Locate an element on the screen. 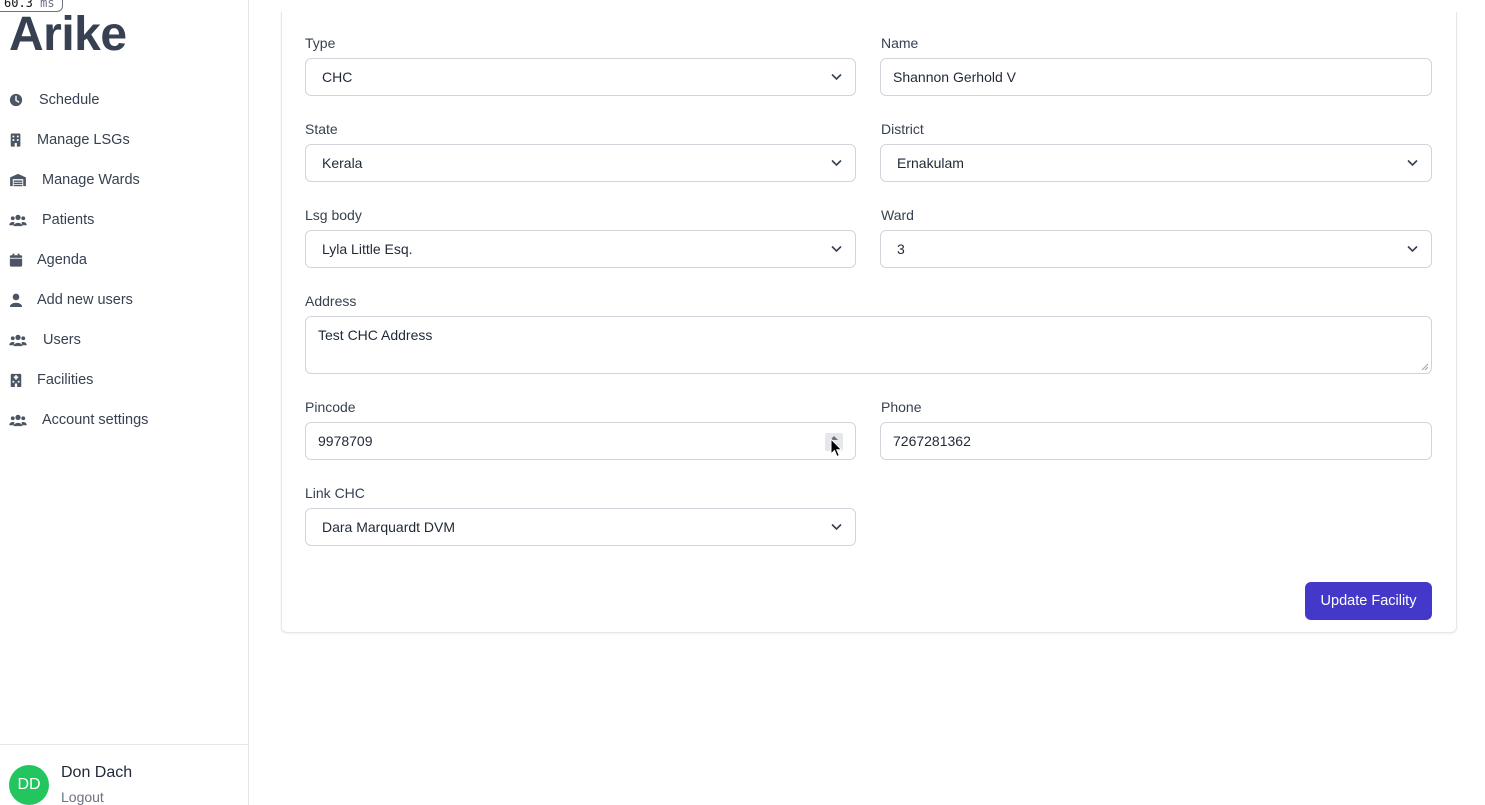  pincode-label: Pincode is located at coordinates (330, 407).